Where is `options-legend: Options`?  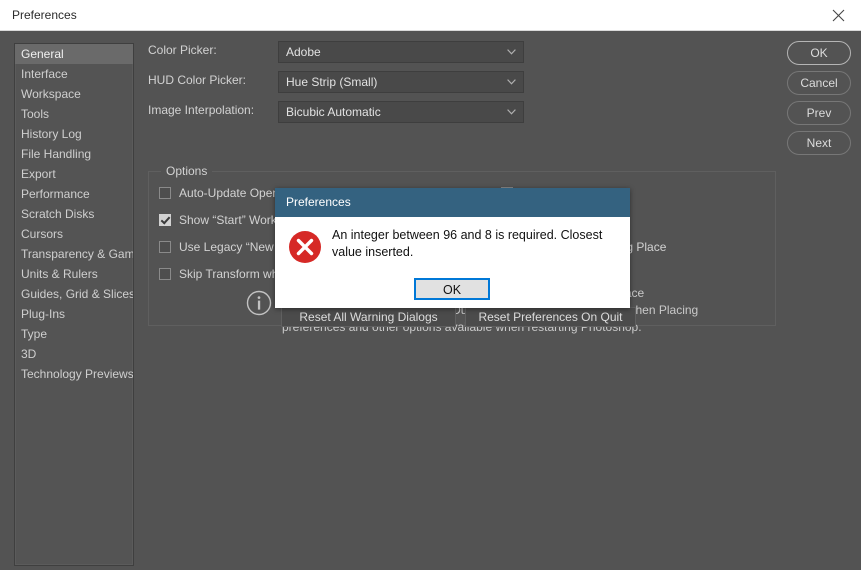
options-legend: Options is located at coordinates (187, 171).